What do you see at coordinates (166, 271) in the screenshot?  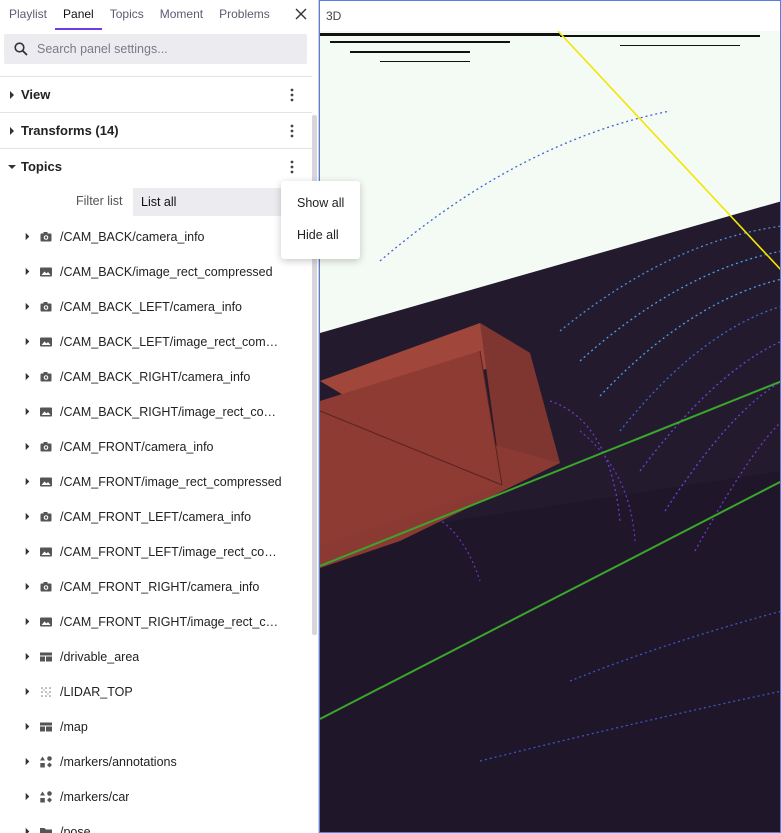 I see `topic-name: /CAM_BACK/image_rect_compressed` at bounding box center [166, 271].